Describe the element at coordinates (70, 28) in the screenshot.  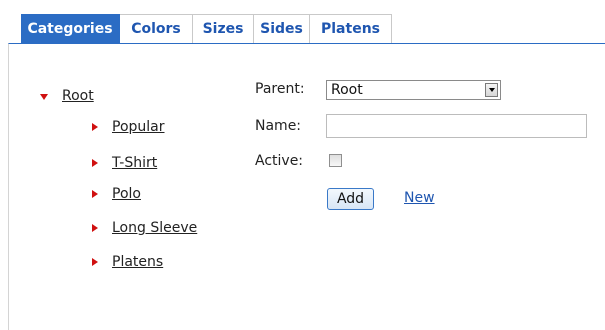
I see `tab-categories: Categories` at that location.